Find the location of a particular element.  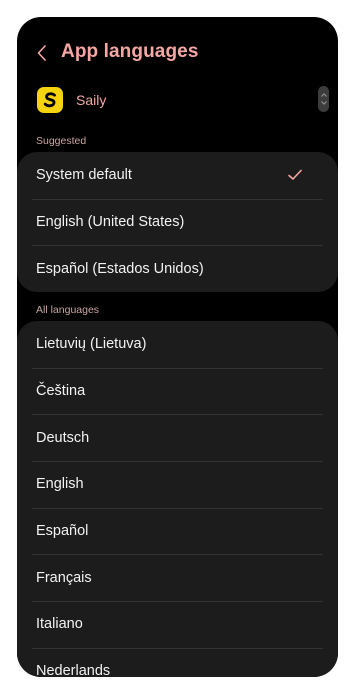

language-label: Deutsch is located at coordinates (63, 437).